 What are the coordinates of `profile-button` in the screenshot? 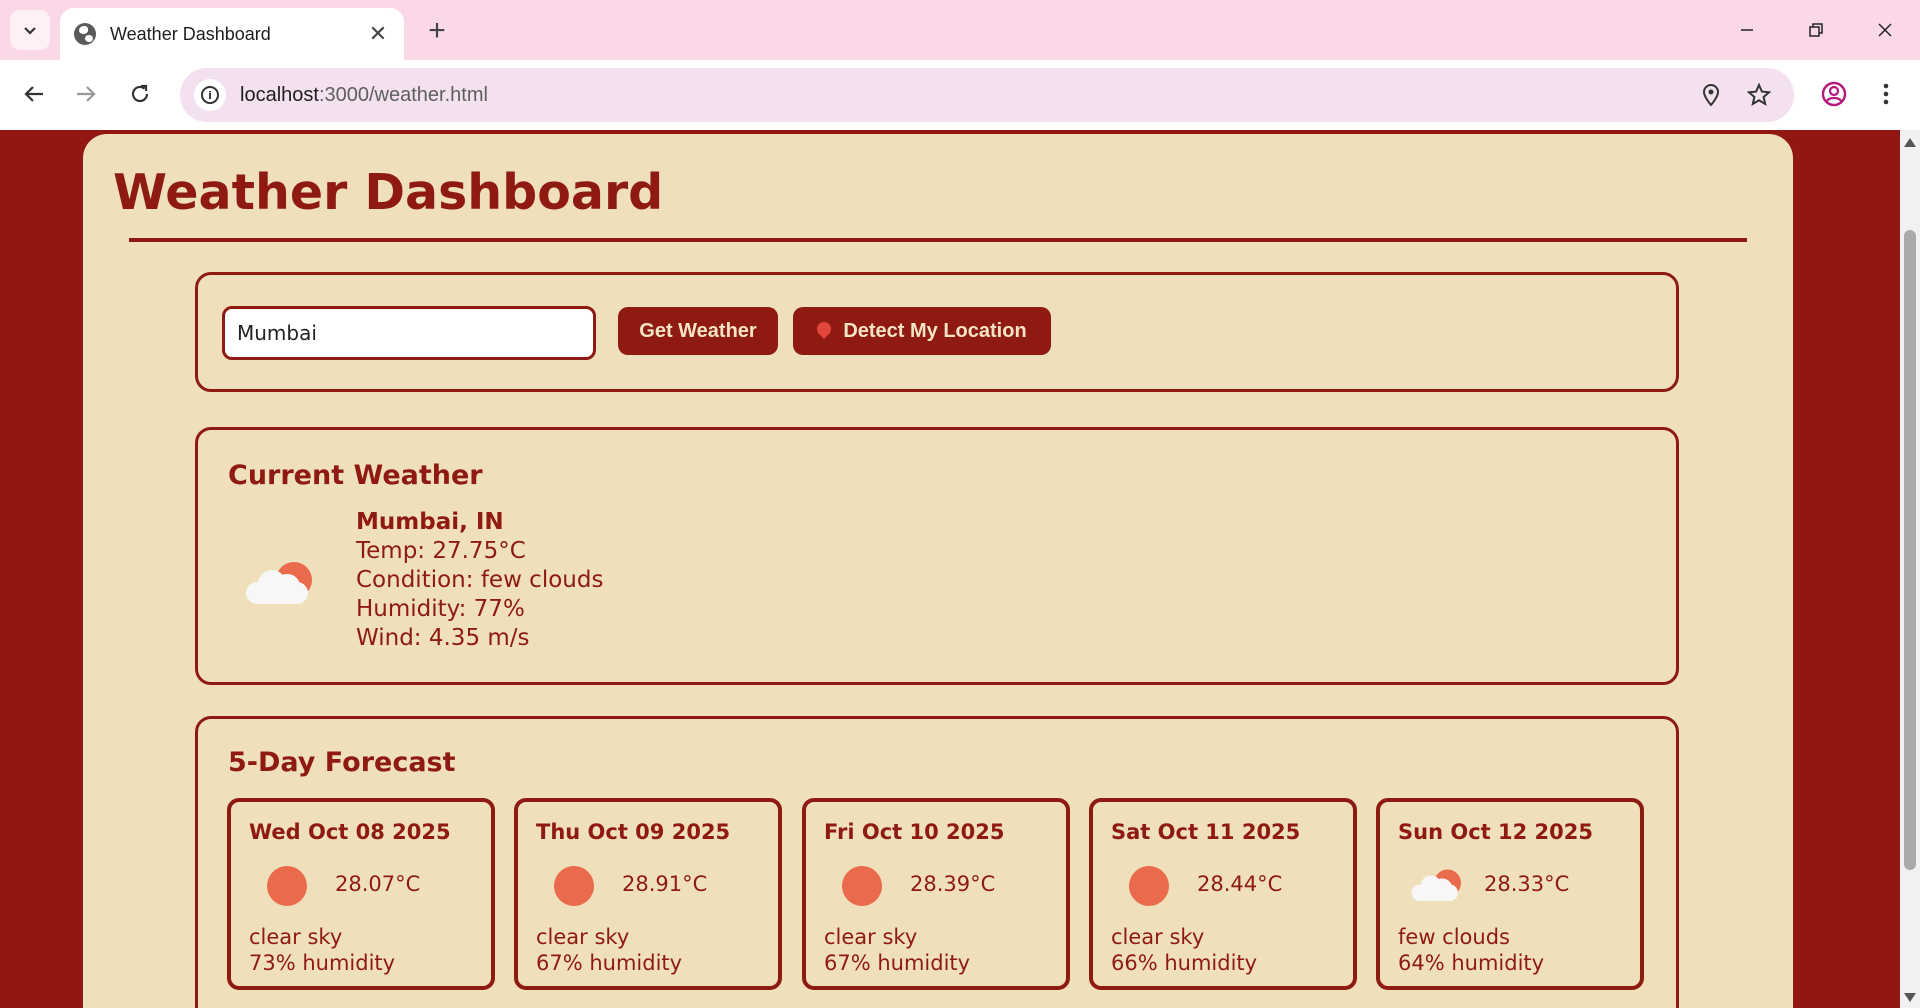 It's located at (1834, 94).